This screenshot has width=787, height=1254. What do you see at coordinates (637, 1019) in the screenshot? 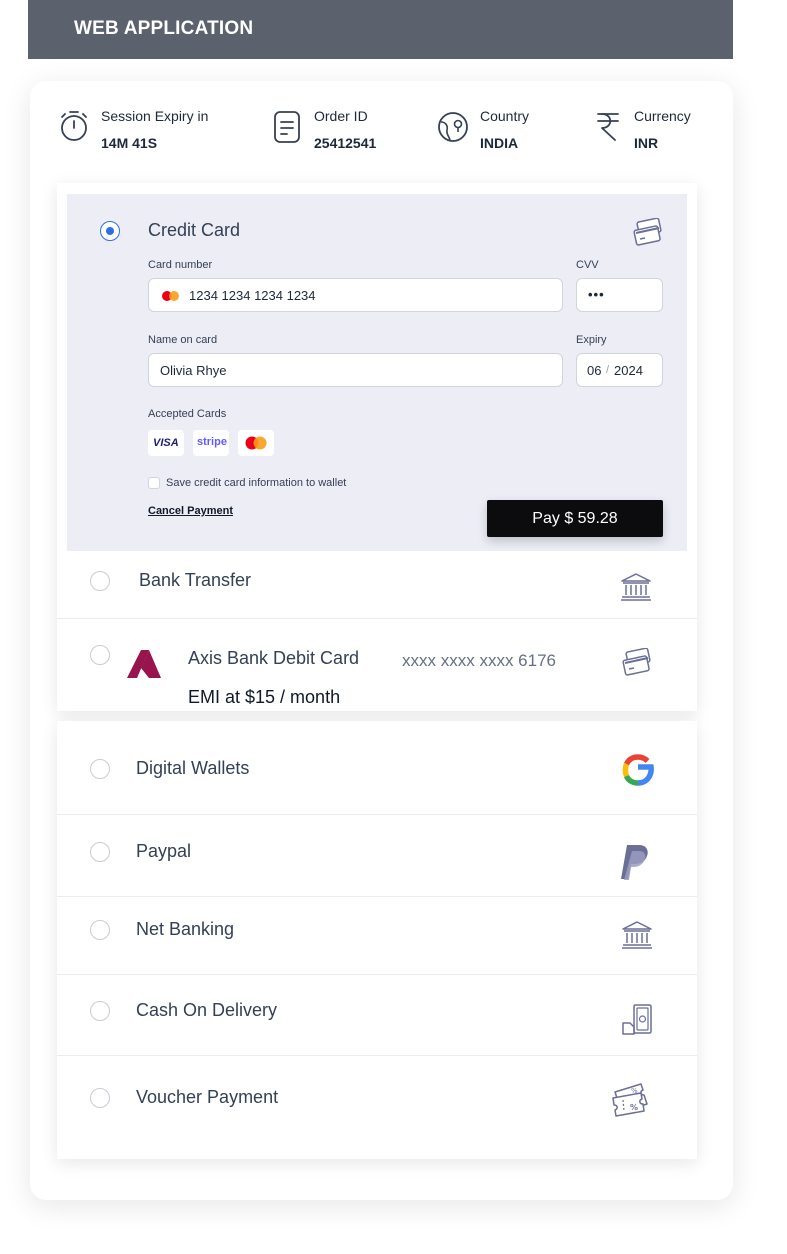
I see `cash-icon` at bounding box center [637, 1019].